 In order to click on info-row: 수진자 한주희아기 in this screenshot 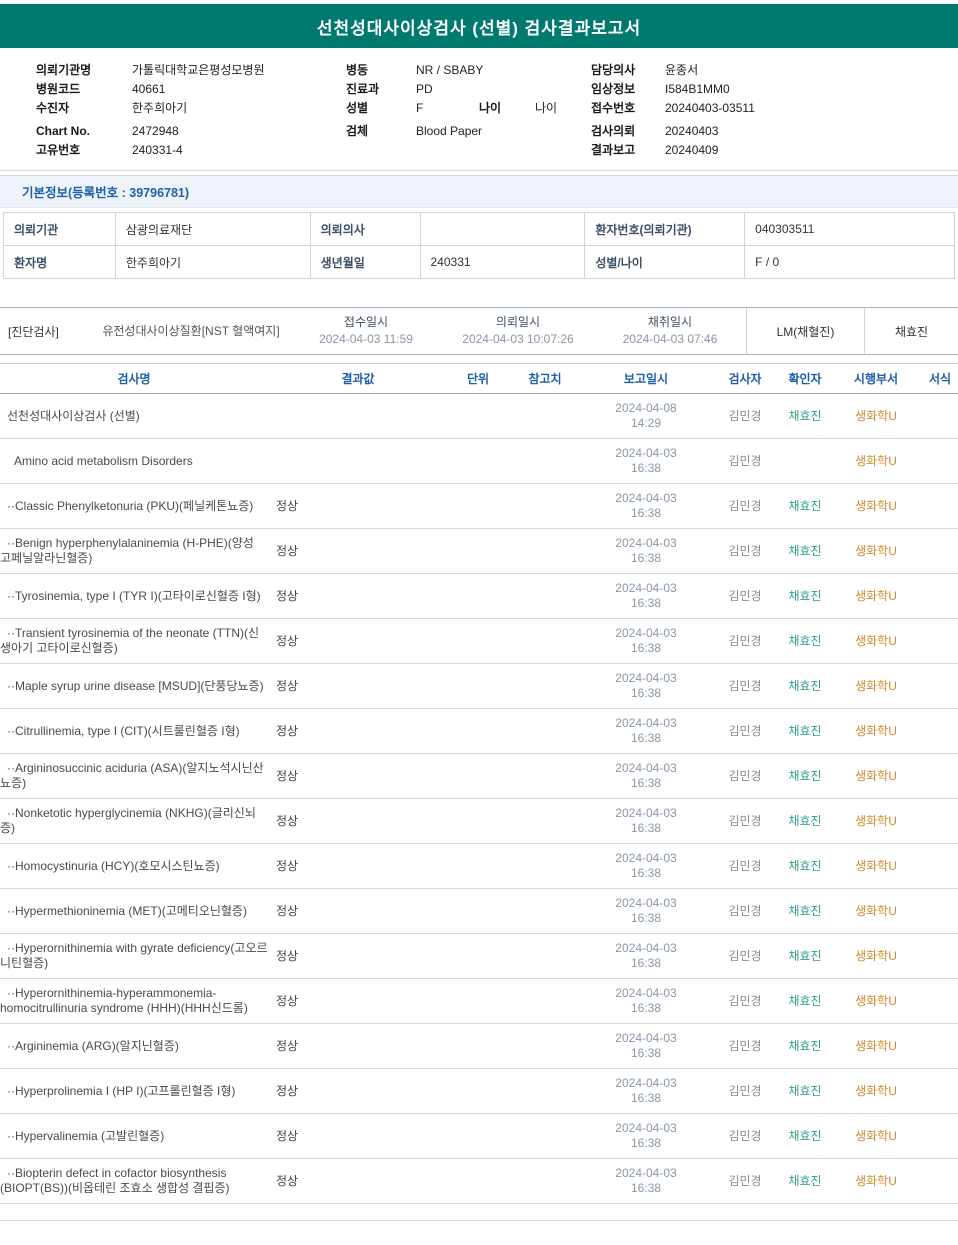, I will do `click(191, 108)`.